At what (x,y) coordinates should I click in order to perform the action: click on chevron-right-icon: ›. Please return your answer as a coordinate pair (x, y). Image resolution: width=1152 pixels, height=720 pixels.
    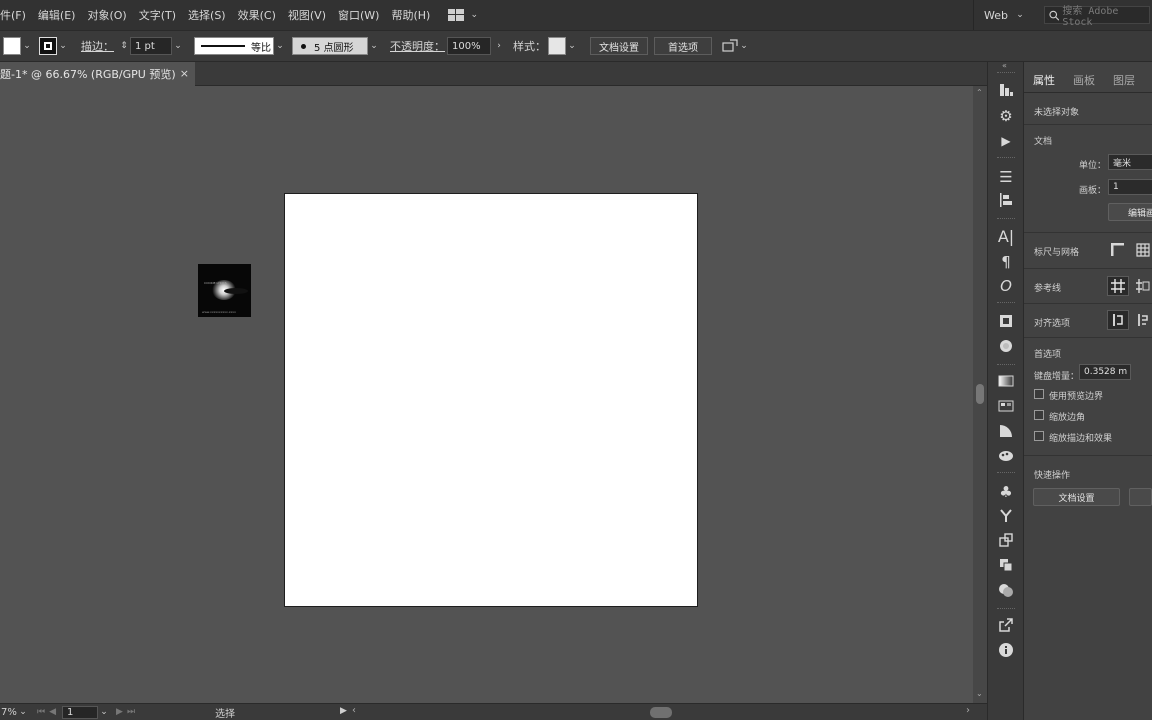
    Looking at the image, I should click on (499, 46).